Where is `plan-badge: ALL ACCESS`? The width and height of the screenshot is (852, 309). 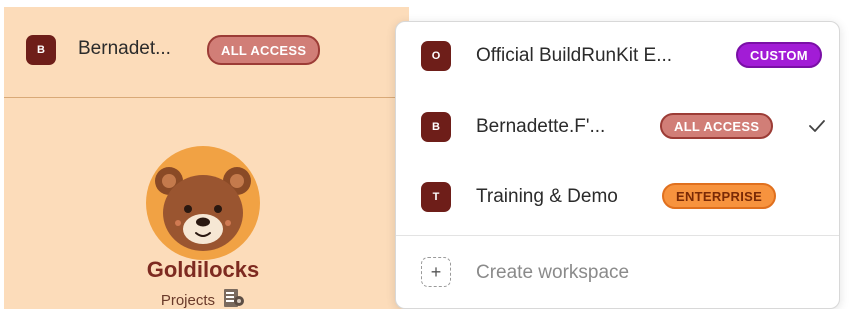
plan-badge: ALL ACCESS is located at coordinates (264, 50).